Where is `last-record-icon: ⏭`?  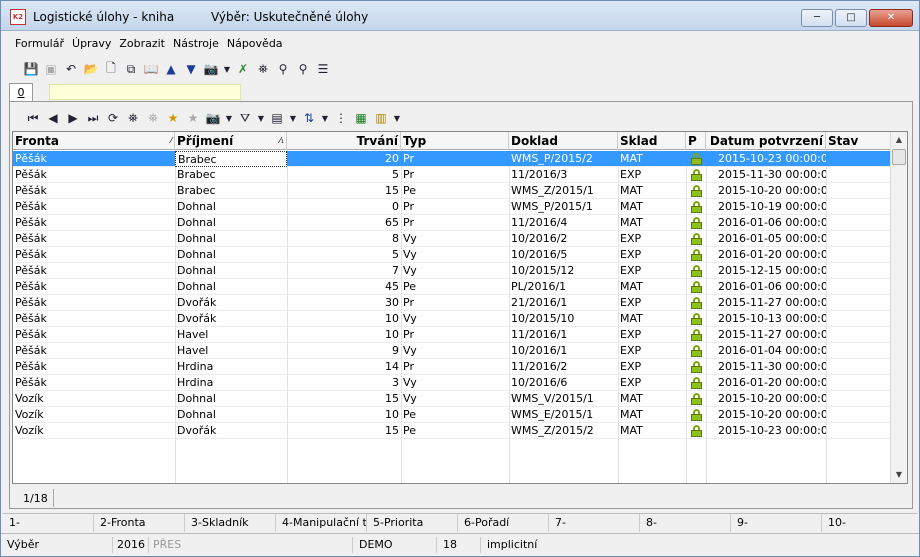 last-record-icon: ⏭ is located at coordinates (93, 118).